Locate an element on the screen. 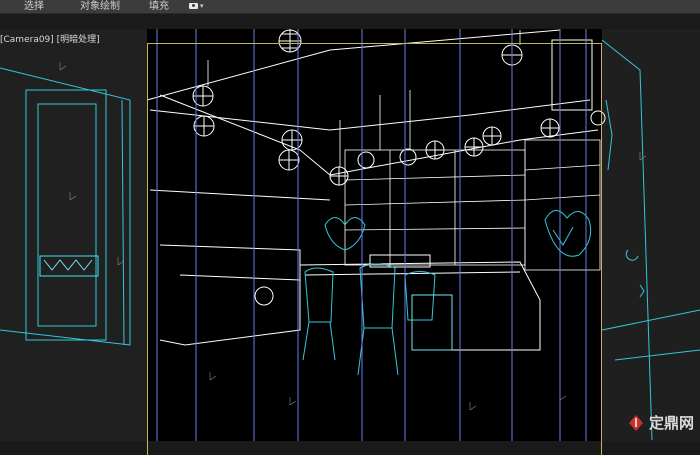 The image size is (700, 455). display-dropdown: ▾ is located at coordinates (196, 6).